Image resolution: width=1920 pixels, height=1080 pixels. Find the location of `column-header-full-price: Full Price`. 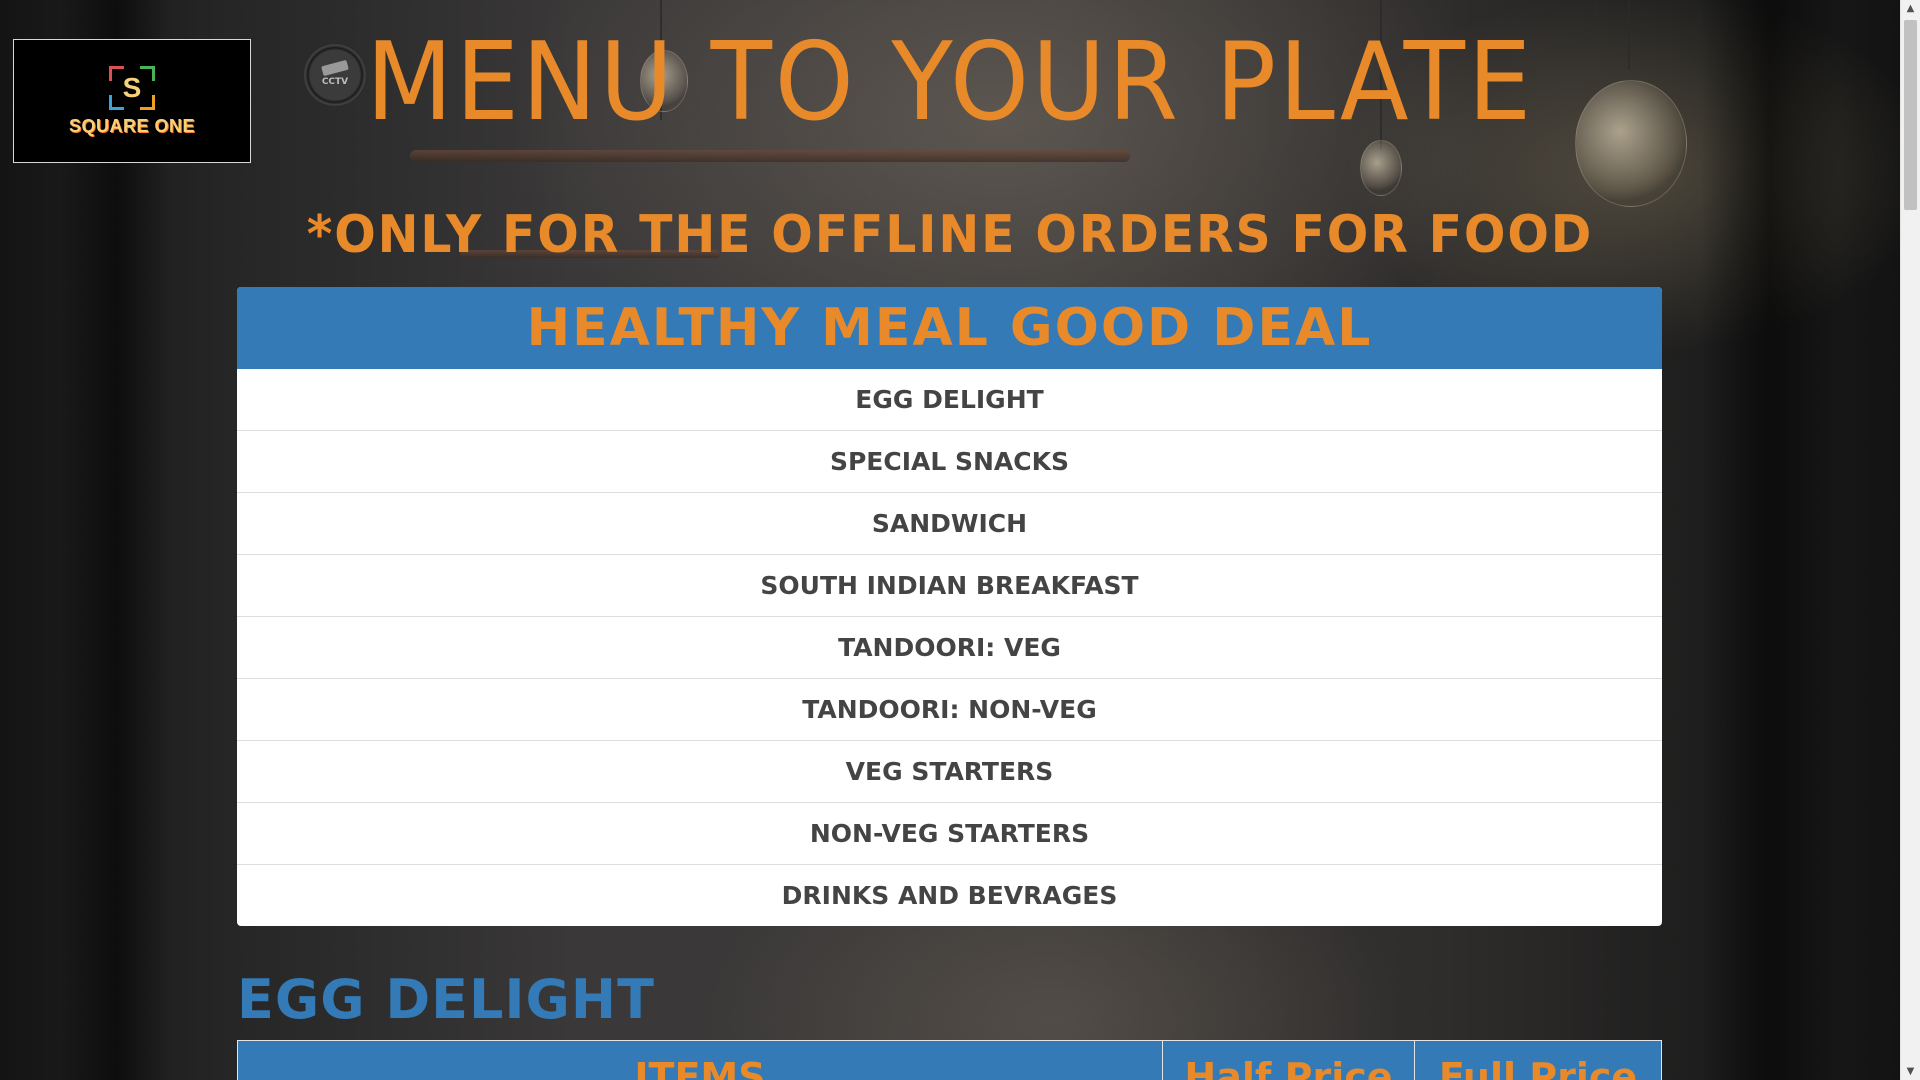

column-header-full-price: Full Price is located at coordinates (1538, 1060).